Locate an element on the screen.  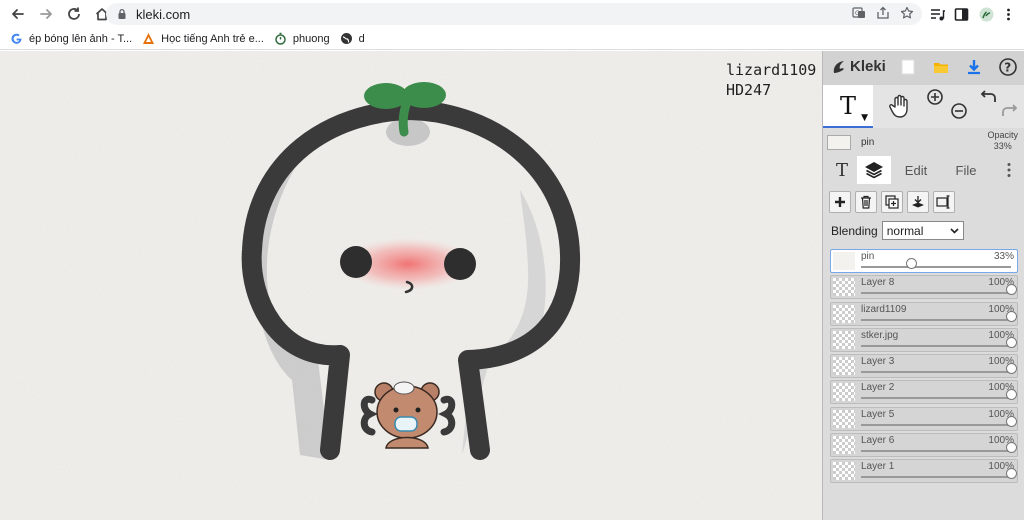
layer-name: pin is located at coordinates (868, 256).